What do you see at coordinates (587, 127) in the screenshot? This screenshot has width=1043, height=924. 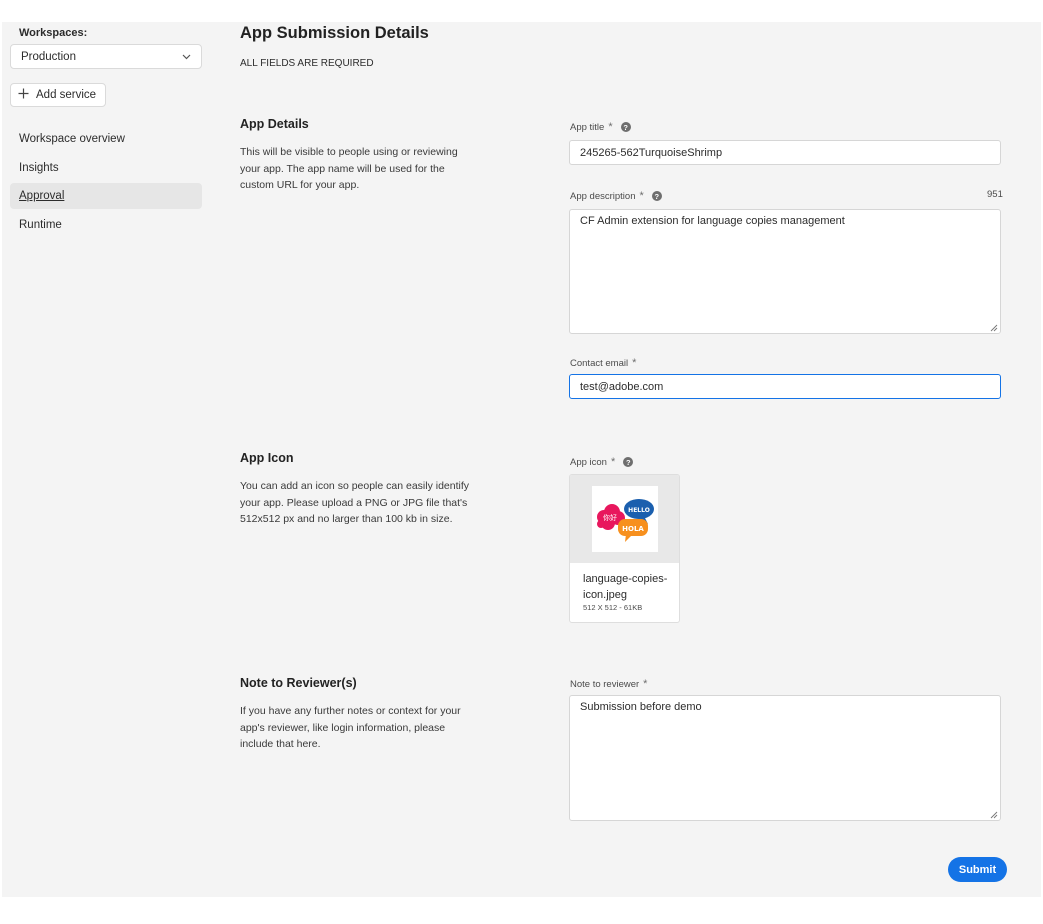 I see `app-title-label-text: App title` at bounding box center [587, 127].